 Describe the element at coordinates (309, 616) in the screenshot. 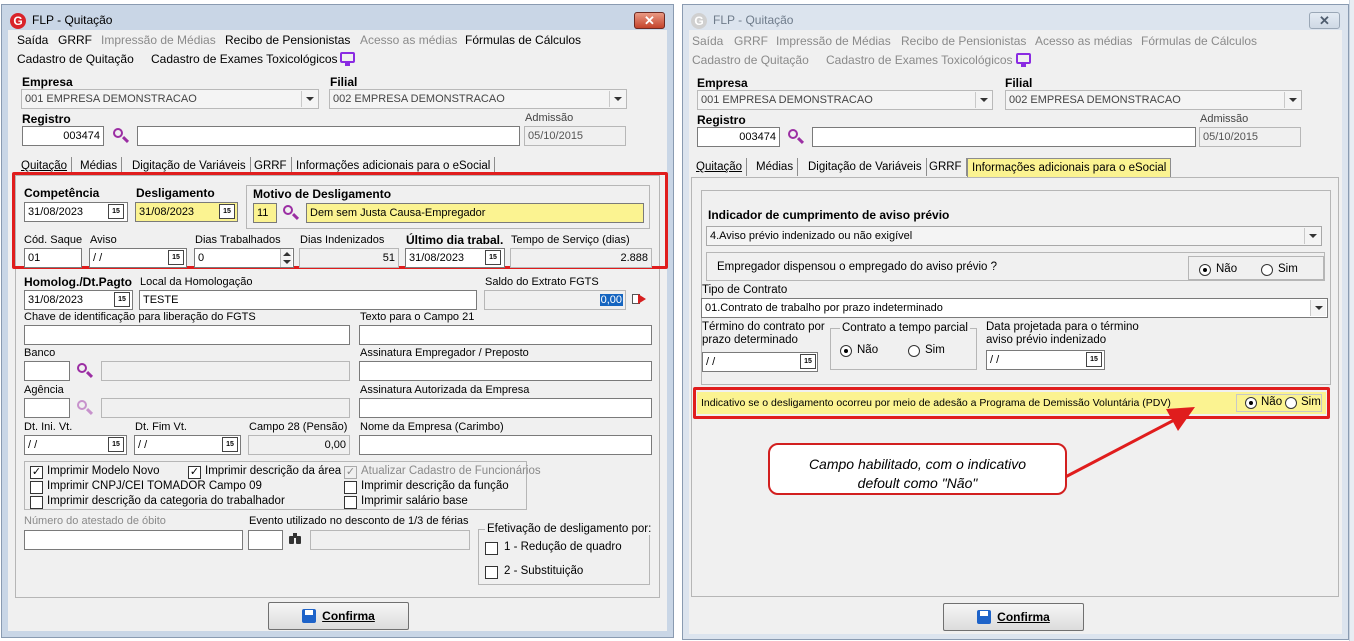

I see `save-icon` at that location.